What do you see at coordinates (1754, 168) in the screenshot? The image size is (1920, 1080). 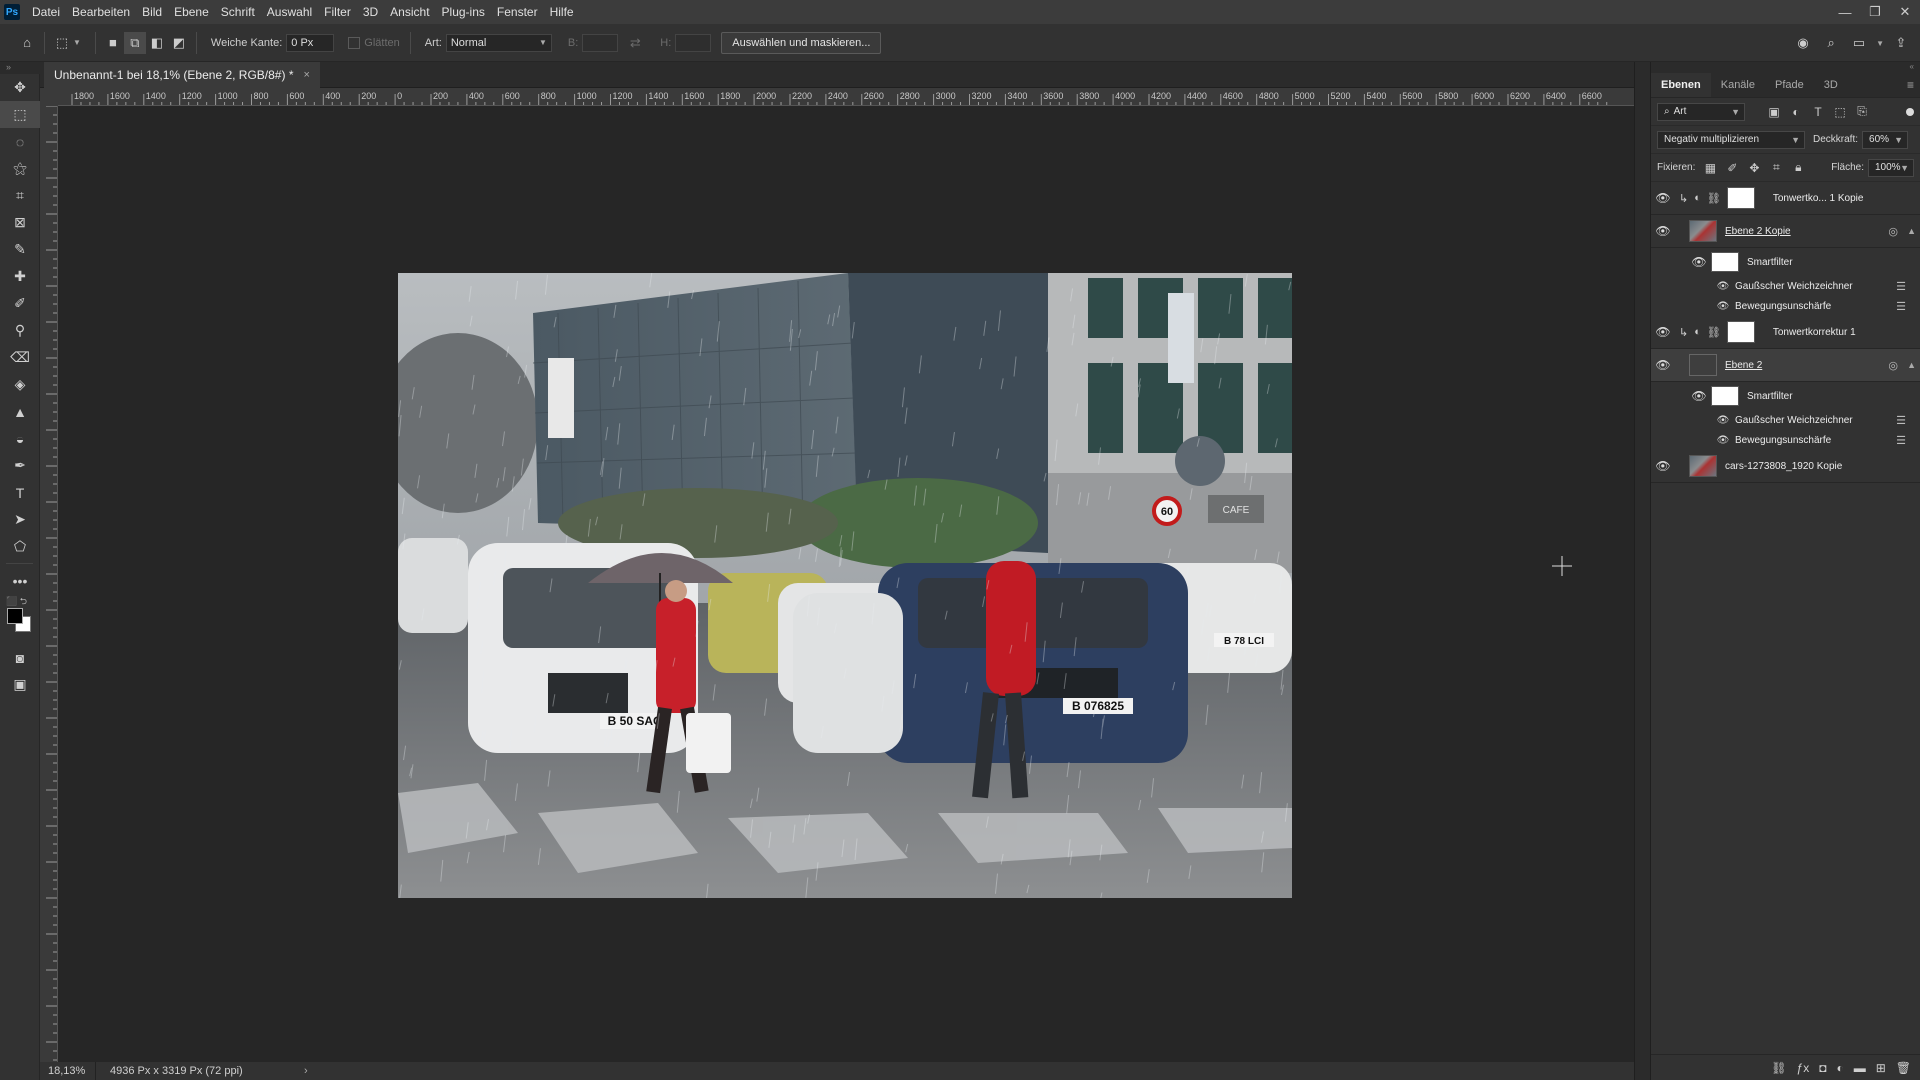 I see `lock-position-icon: ✥` at bounding box center [1754, 168].